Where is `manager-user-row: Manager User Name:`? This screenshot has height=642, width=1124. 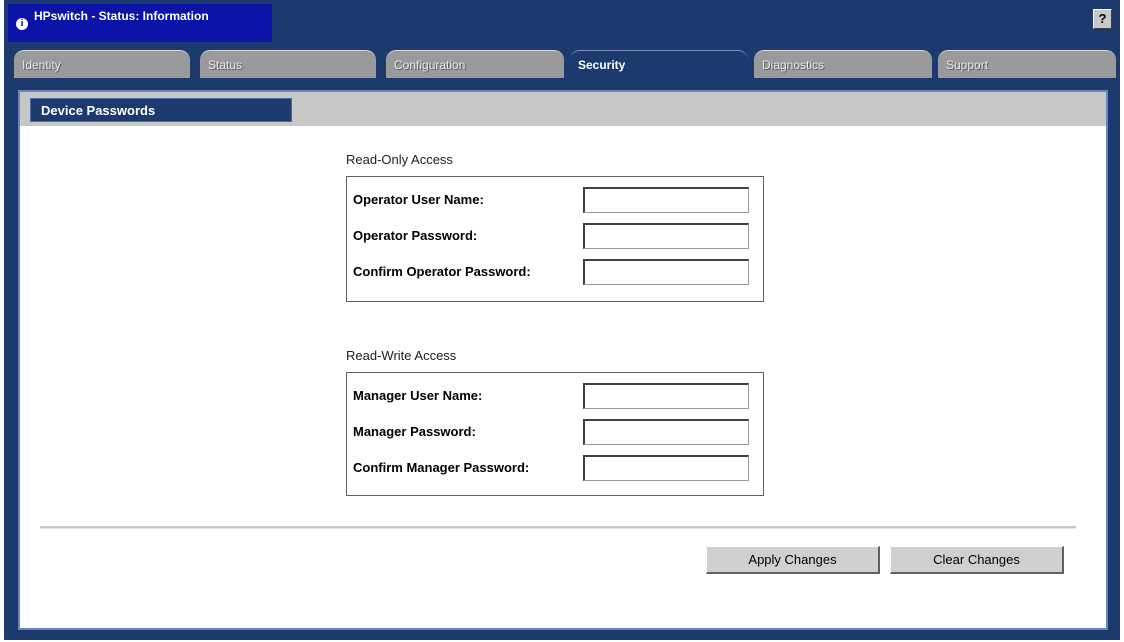 manager-user-row: Manager User Name: is located at coordinates (555, 396).